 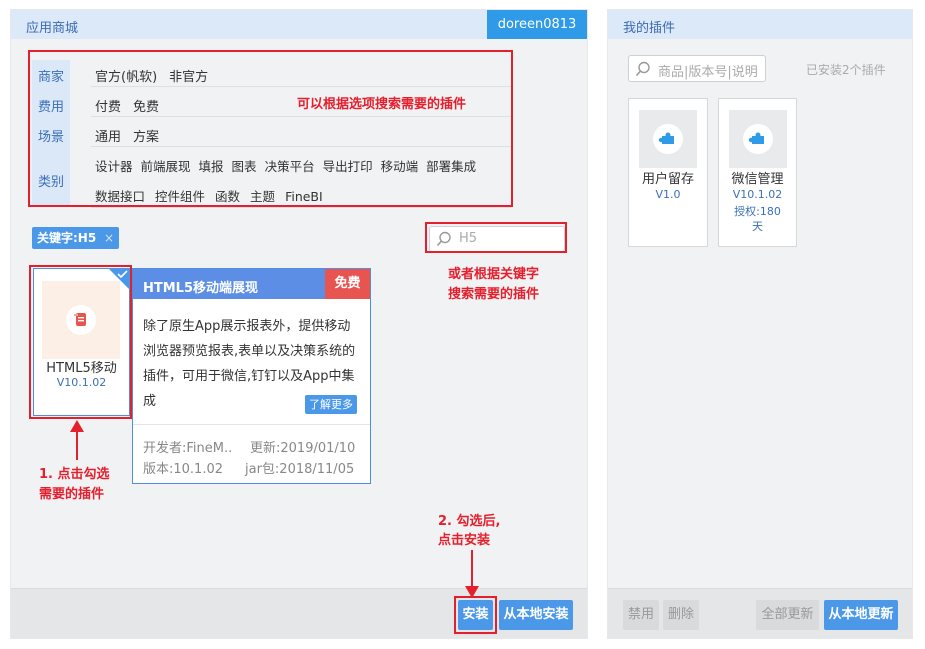 I want to click on learn-more-button: 了解更多, so click(x=331, y=404).